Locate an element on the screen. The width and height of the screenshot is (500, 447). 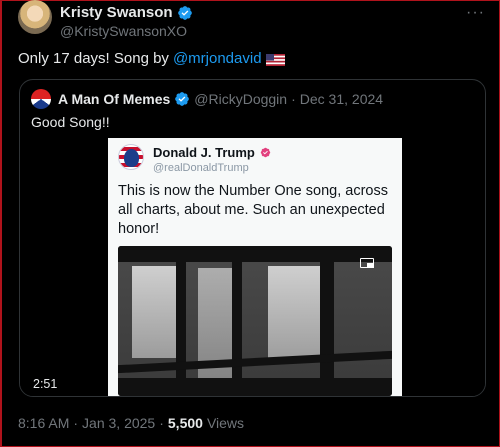
card-handle: @realDonaldTrump is located at coordinates (201, 168).